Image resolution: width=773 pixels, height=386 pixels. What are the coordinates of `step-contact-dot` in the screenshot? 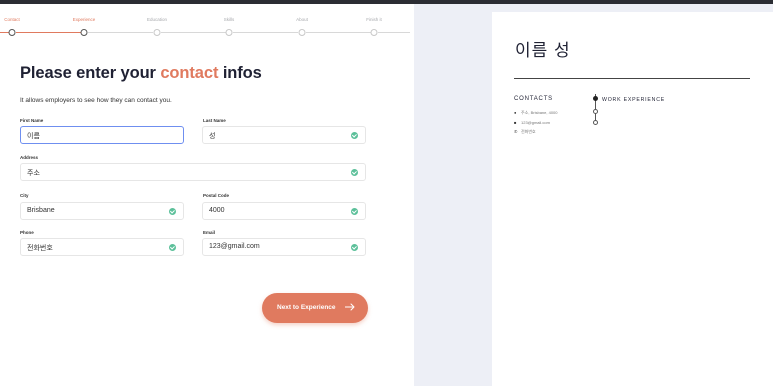 It's located at (12, 32).